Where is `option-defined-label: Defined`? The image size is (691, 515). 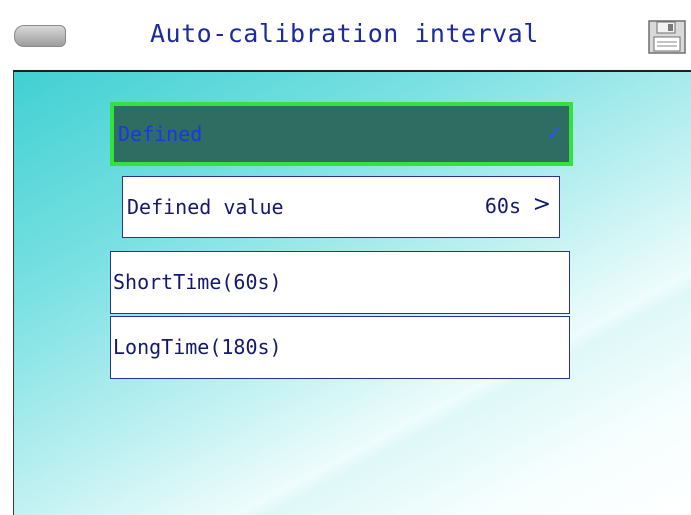
option-defined-label: Defined is located at coordinates (160, 134).